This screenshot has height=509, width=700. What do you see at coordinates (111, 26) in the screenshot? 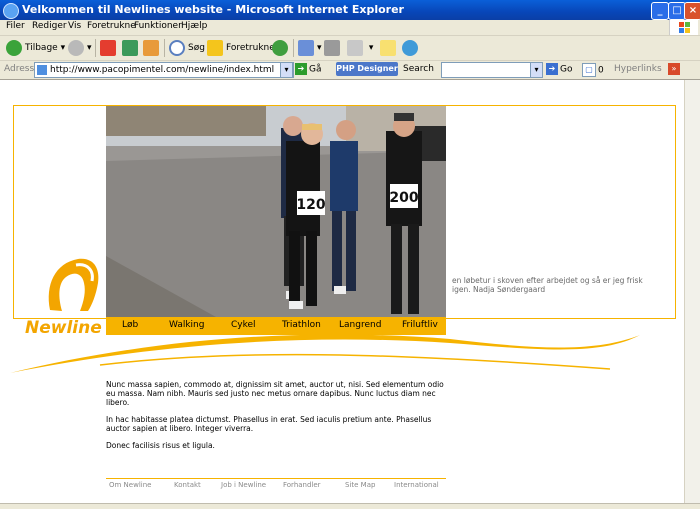
I see `menu-favorites: Foretrukne` at bounding box center [111, 26].